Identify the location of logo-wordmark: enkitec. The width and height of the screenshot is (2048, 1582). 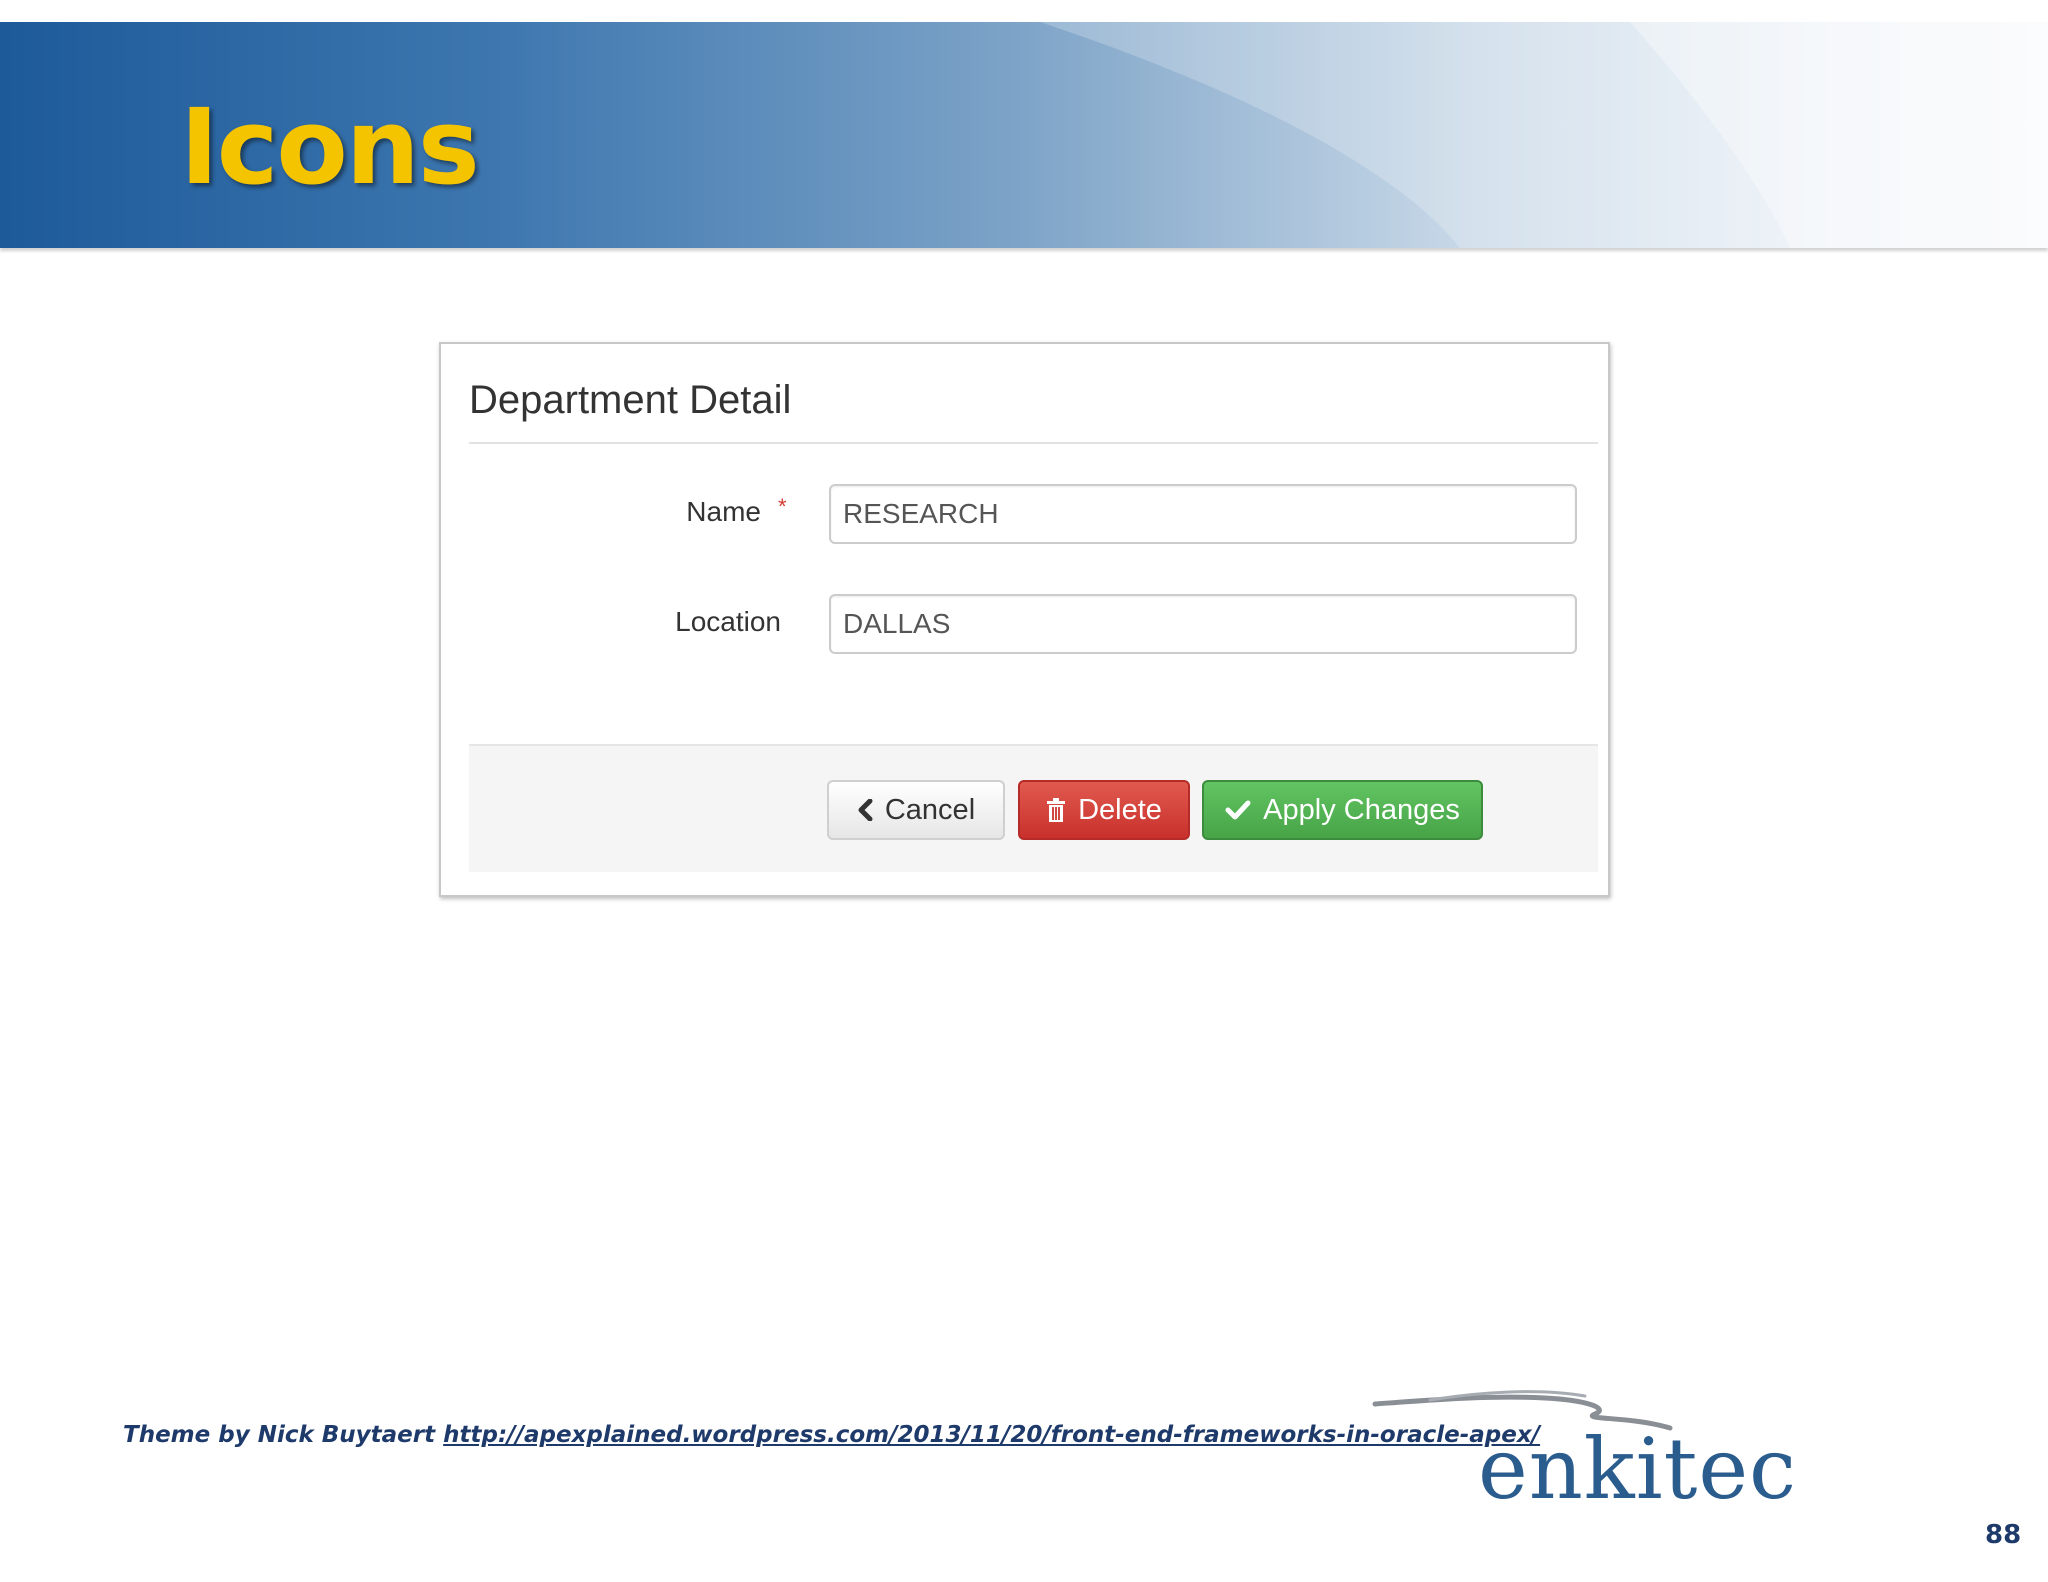
(1638, 1469).